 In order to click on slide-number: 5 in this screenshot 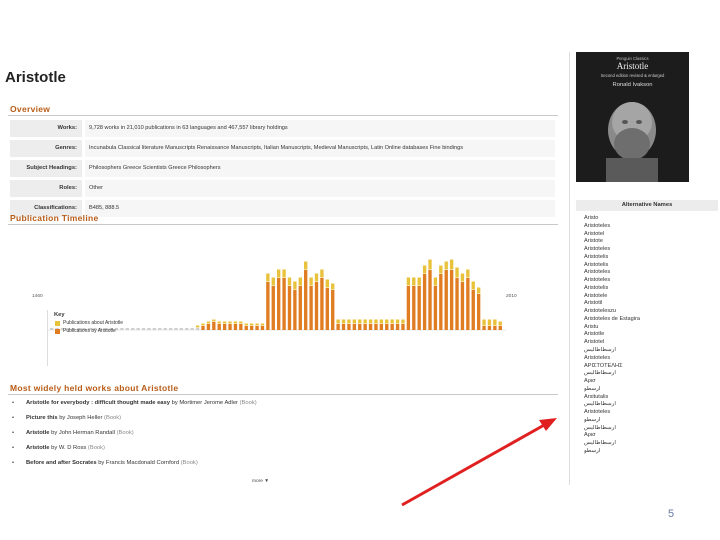, I will do `click(671, 514)`.